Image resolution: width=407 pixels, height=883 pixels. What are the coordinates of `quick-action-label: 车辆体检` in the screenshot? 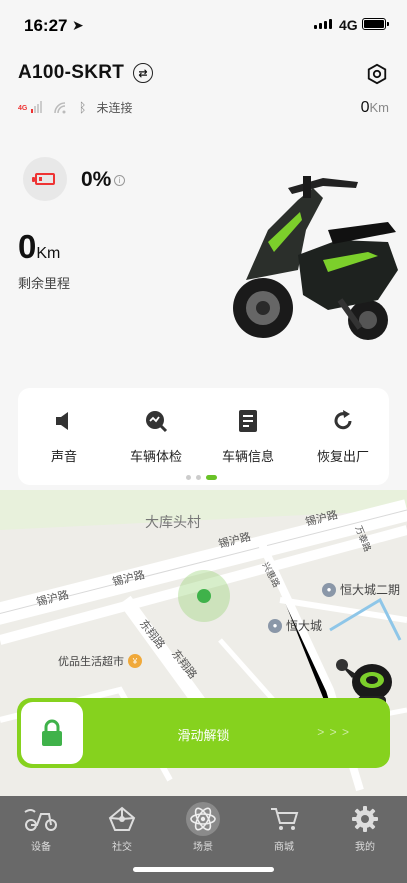 It's located at (155, 456).